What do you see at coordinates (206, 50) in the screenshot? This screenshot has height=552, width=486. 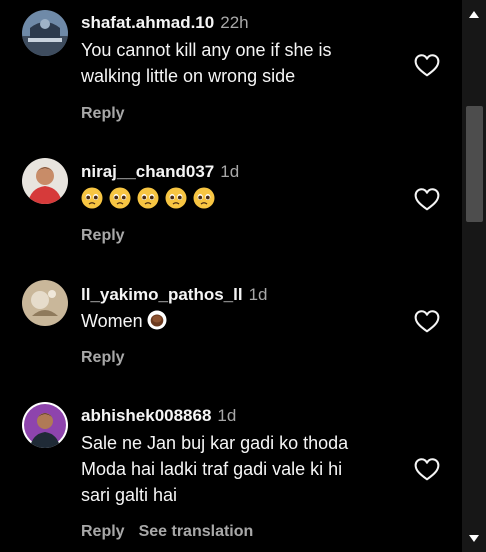 I see `comment-text-line: You cannot kill any one if she is` at bounding box center [206, 50].